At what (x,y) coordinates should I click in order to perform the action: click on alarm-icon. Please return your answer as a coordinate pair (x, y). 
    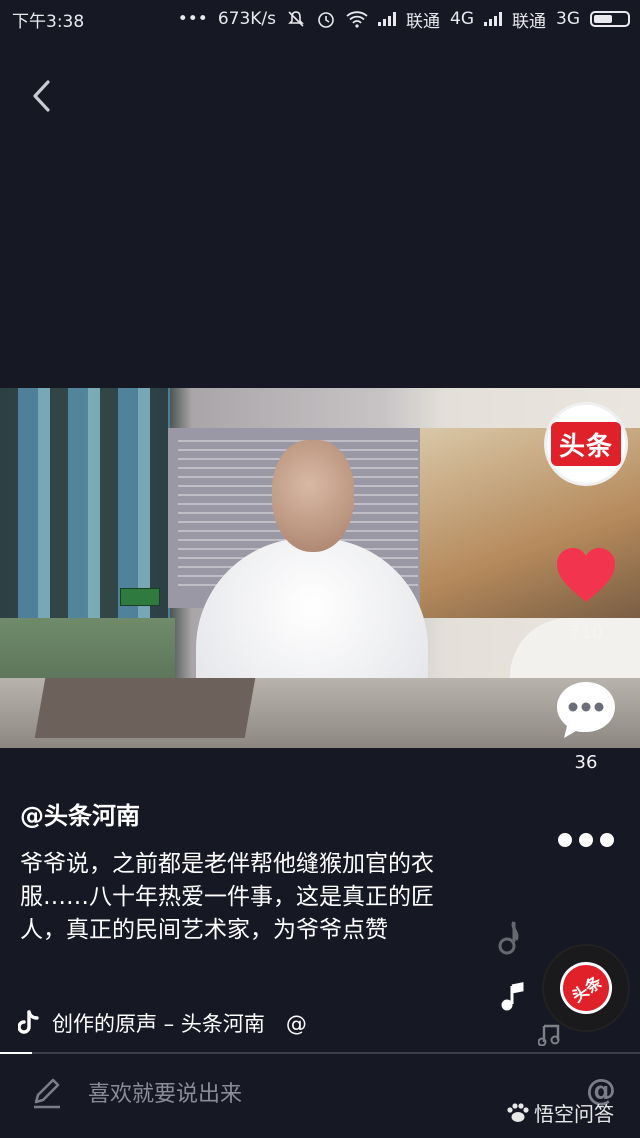
    Looking at the image, I should click on (326, 20).